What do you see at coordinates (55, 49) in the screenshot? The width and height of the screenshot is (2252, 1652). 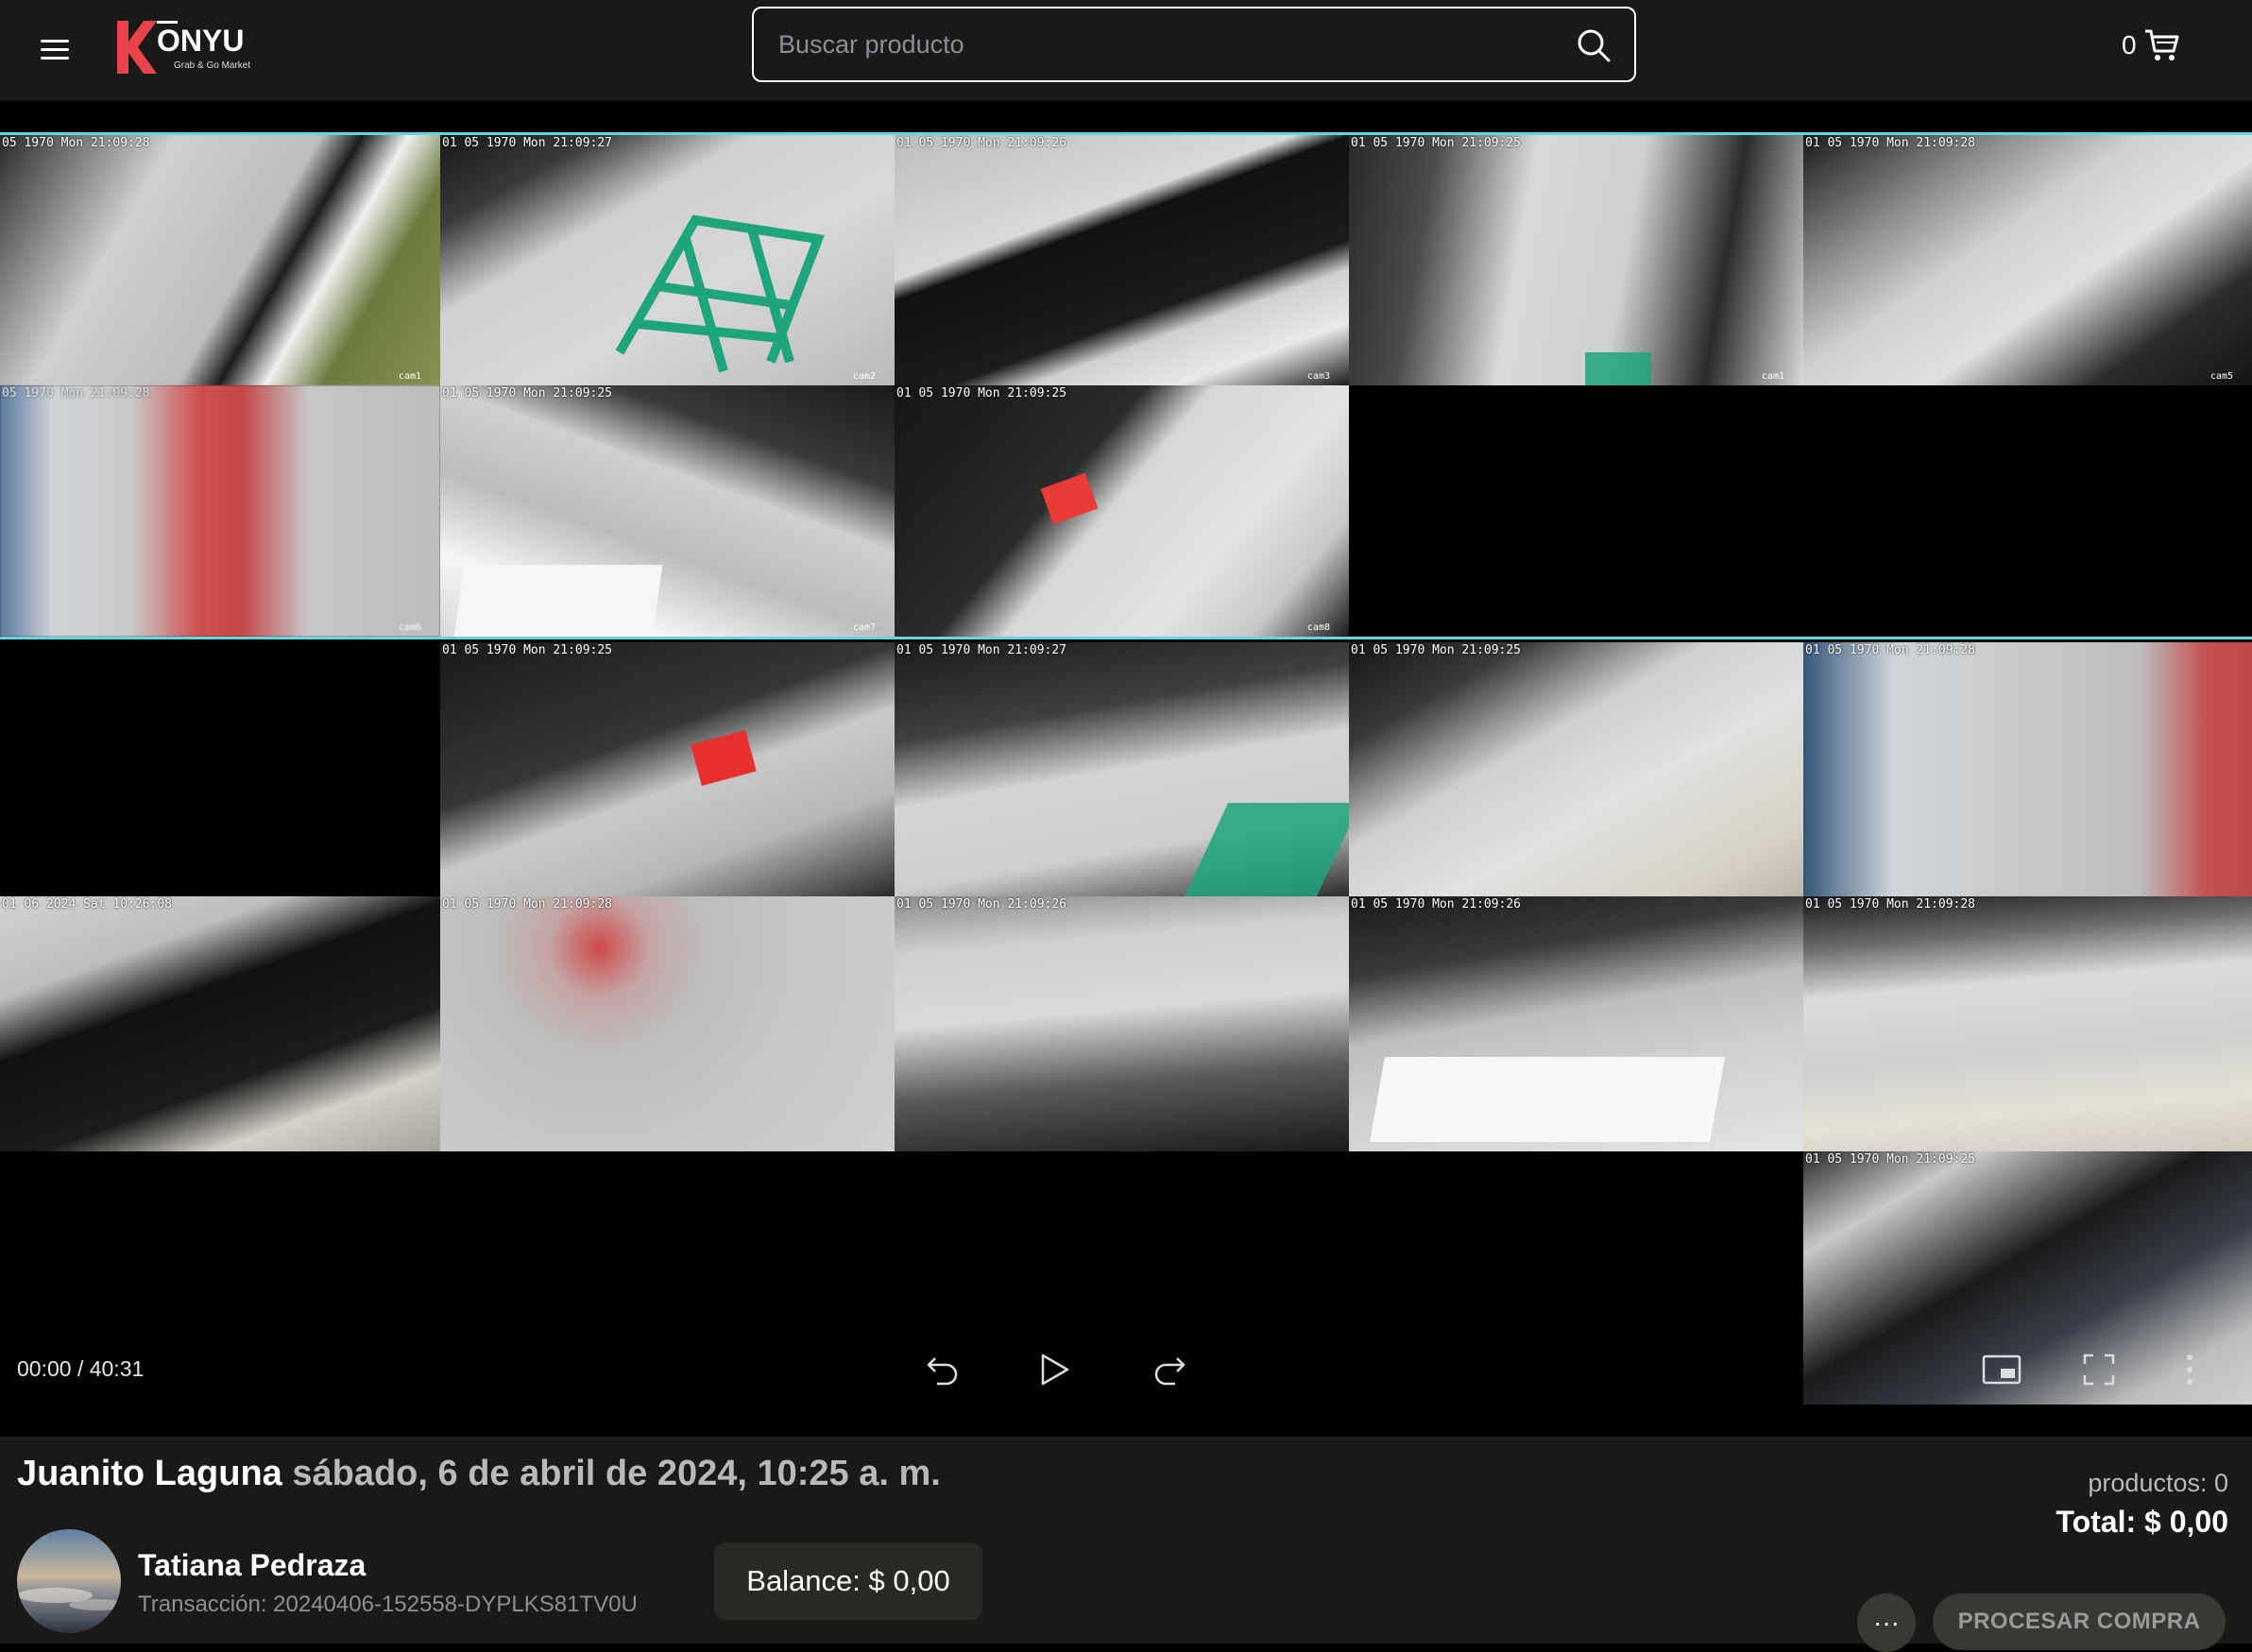 I see `menu-icon` at bounding box center [55, 49].